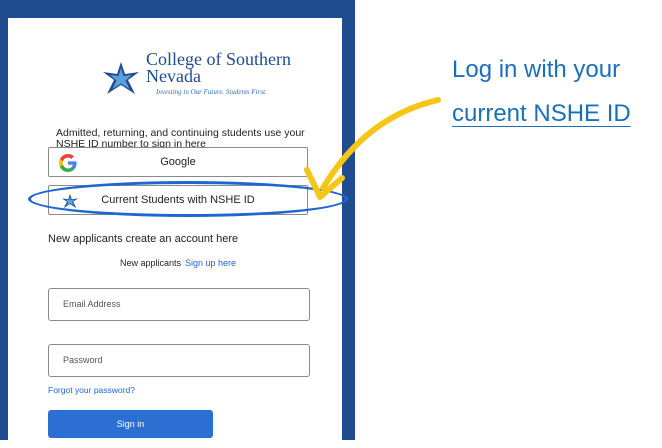  What do you see at coordinates (541, 113) in the screenshot?
I see `callout-line-2: current NSHE ID` at bounding box center [541, 113].